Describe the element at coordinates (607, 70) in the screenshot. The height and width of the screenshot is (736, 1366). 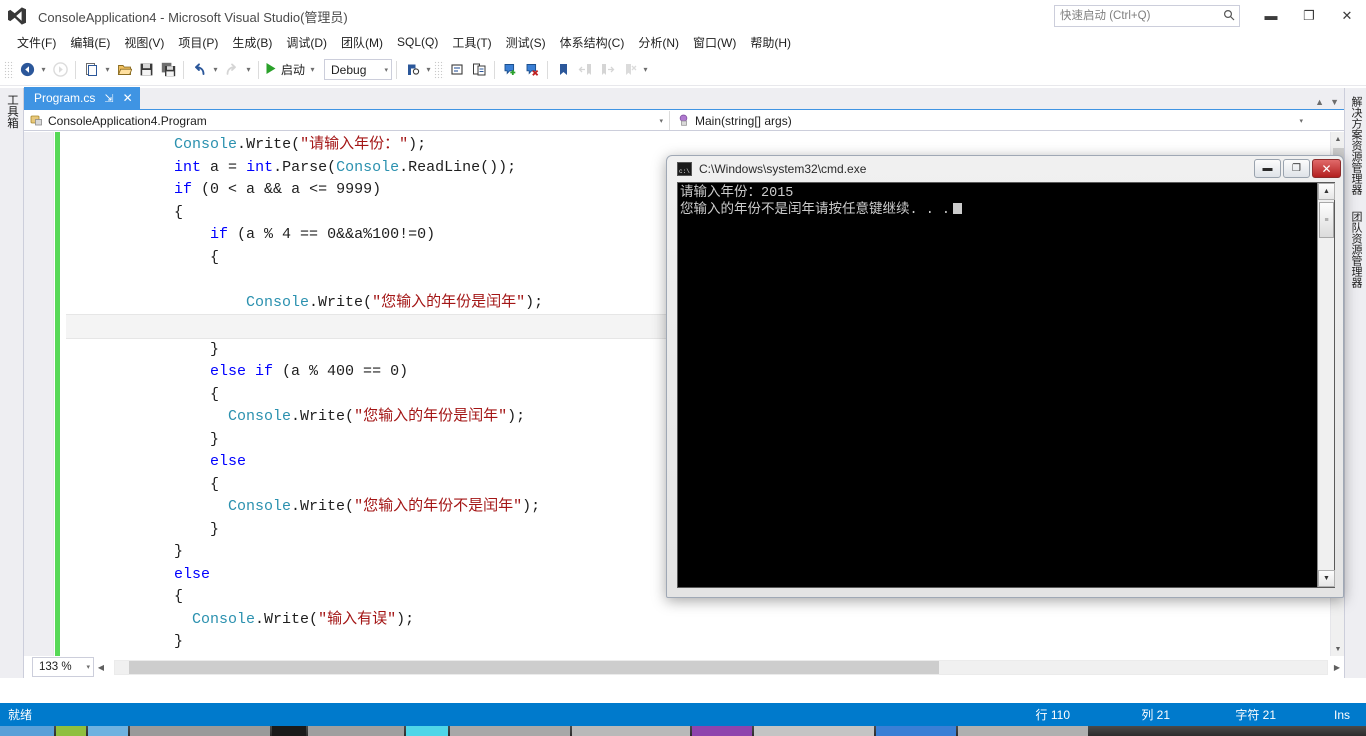
I see `next-bookmark-icon` at that location.